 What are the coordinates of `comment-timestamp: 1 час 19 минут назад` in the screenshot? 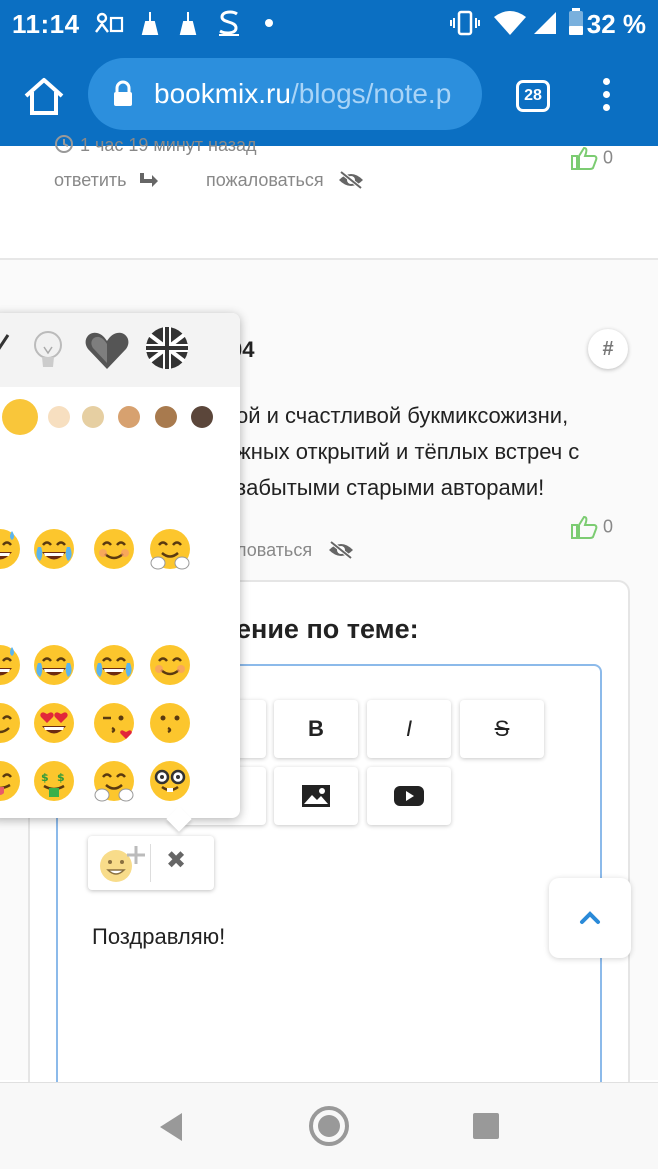 It's located at (155, 145).